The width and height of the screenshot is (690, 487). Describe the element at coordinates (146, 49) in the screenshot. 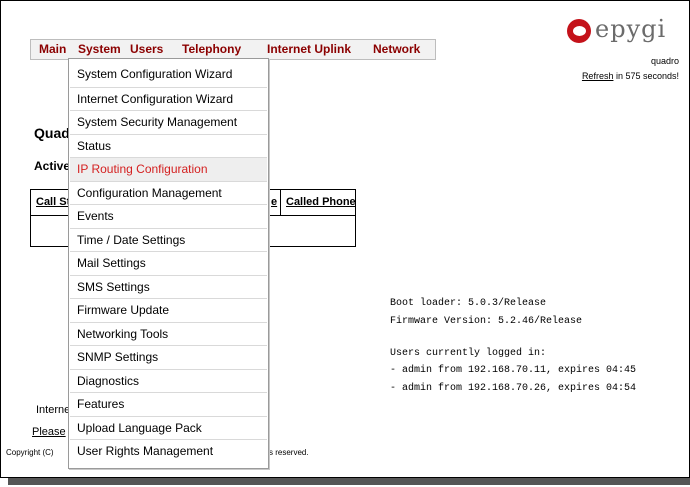

I see `menu-users: Users` at that location.